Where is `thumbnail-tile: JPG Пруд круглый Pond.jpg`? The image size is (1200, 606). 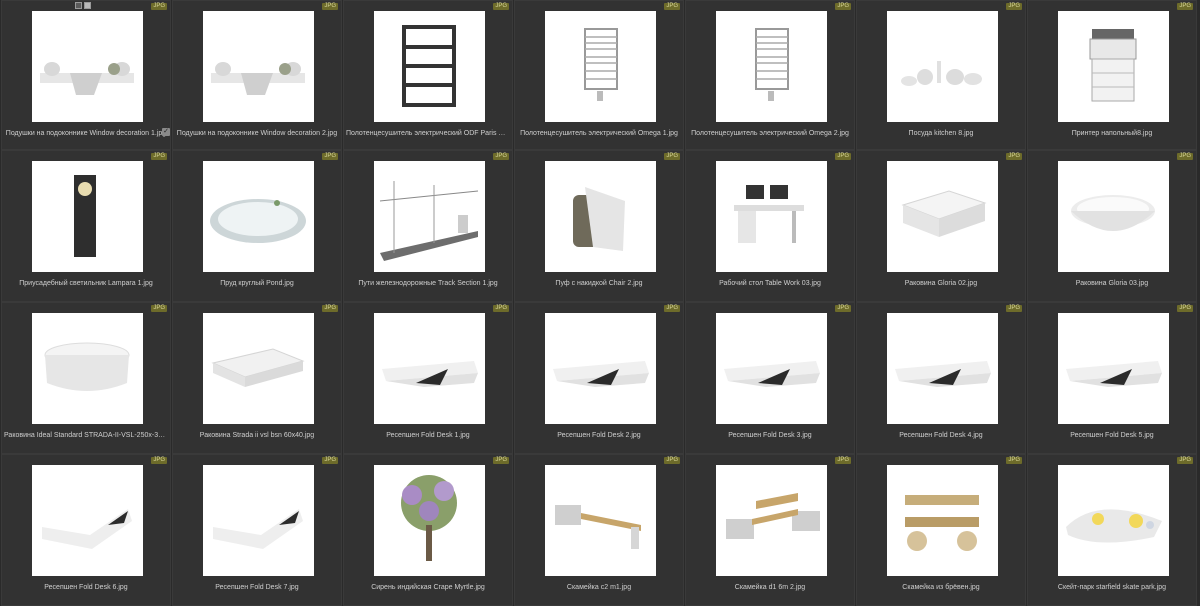 thumbnail-tile: JPG Пруд круглый Pond.jpg is located at coordinates (257, 226).